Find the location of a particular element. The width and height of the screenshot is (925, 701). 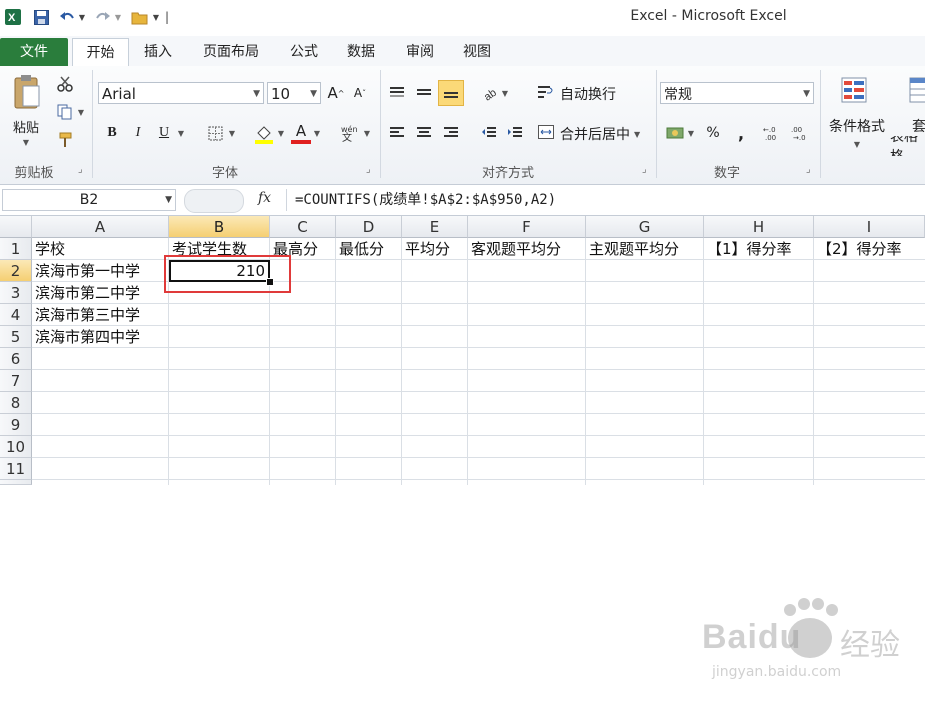

percent-button: % is located at coordinates (713, 133).